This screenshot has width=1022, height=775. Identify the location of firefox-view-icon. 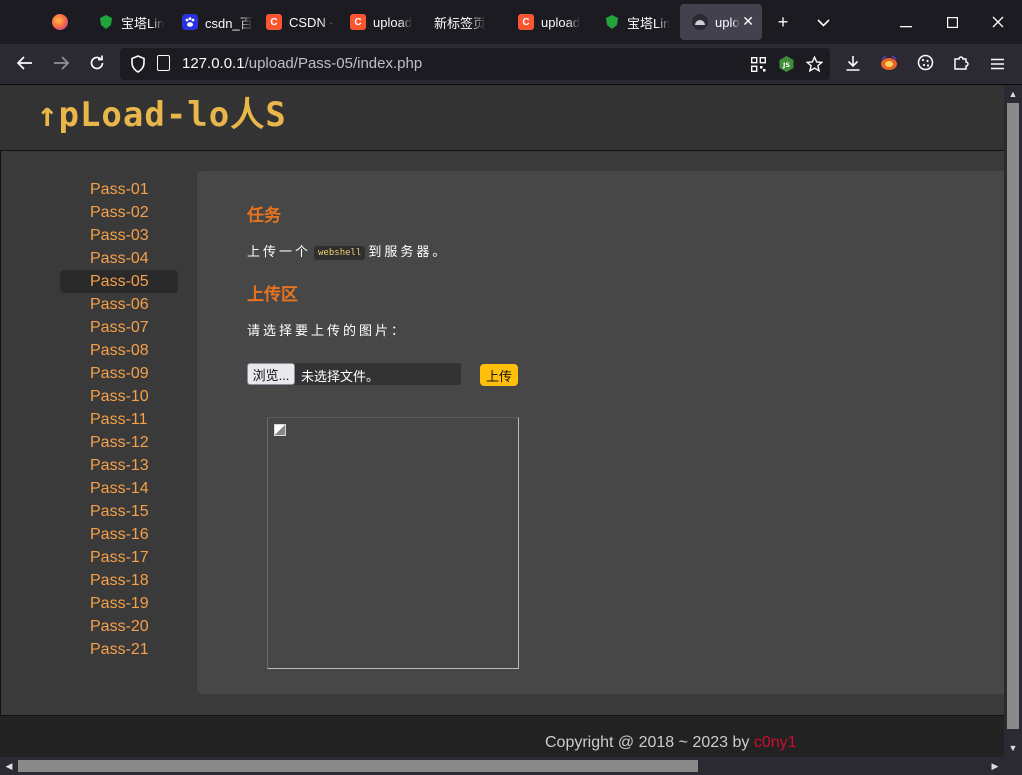
(60, 22).